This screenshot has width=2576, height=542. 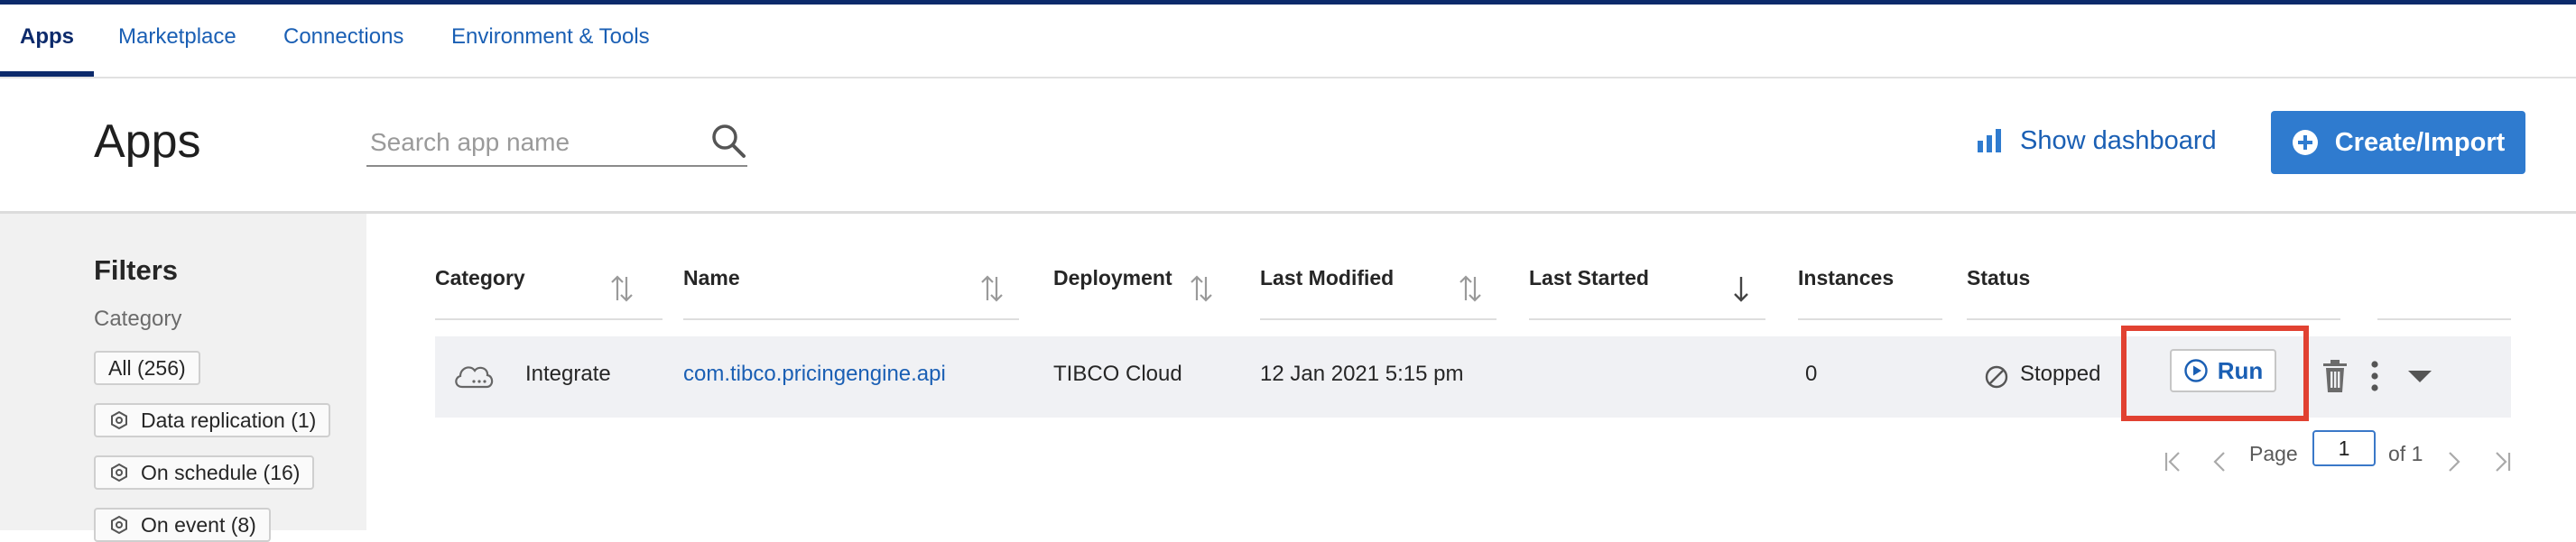 I want to click on tab-environment-tools: Environment & Tools, so click(x=551, y=41).